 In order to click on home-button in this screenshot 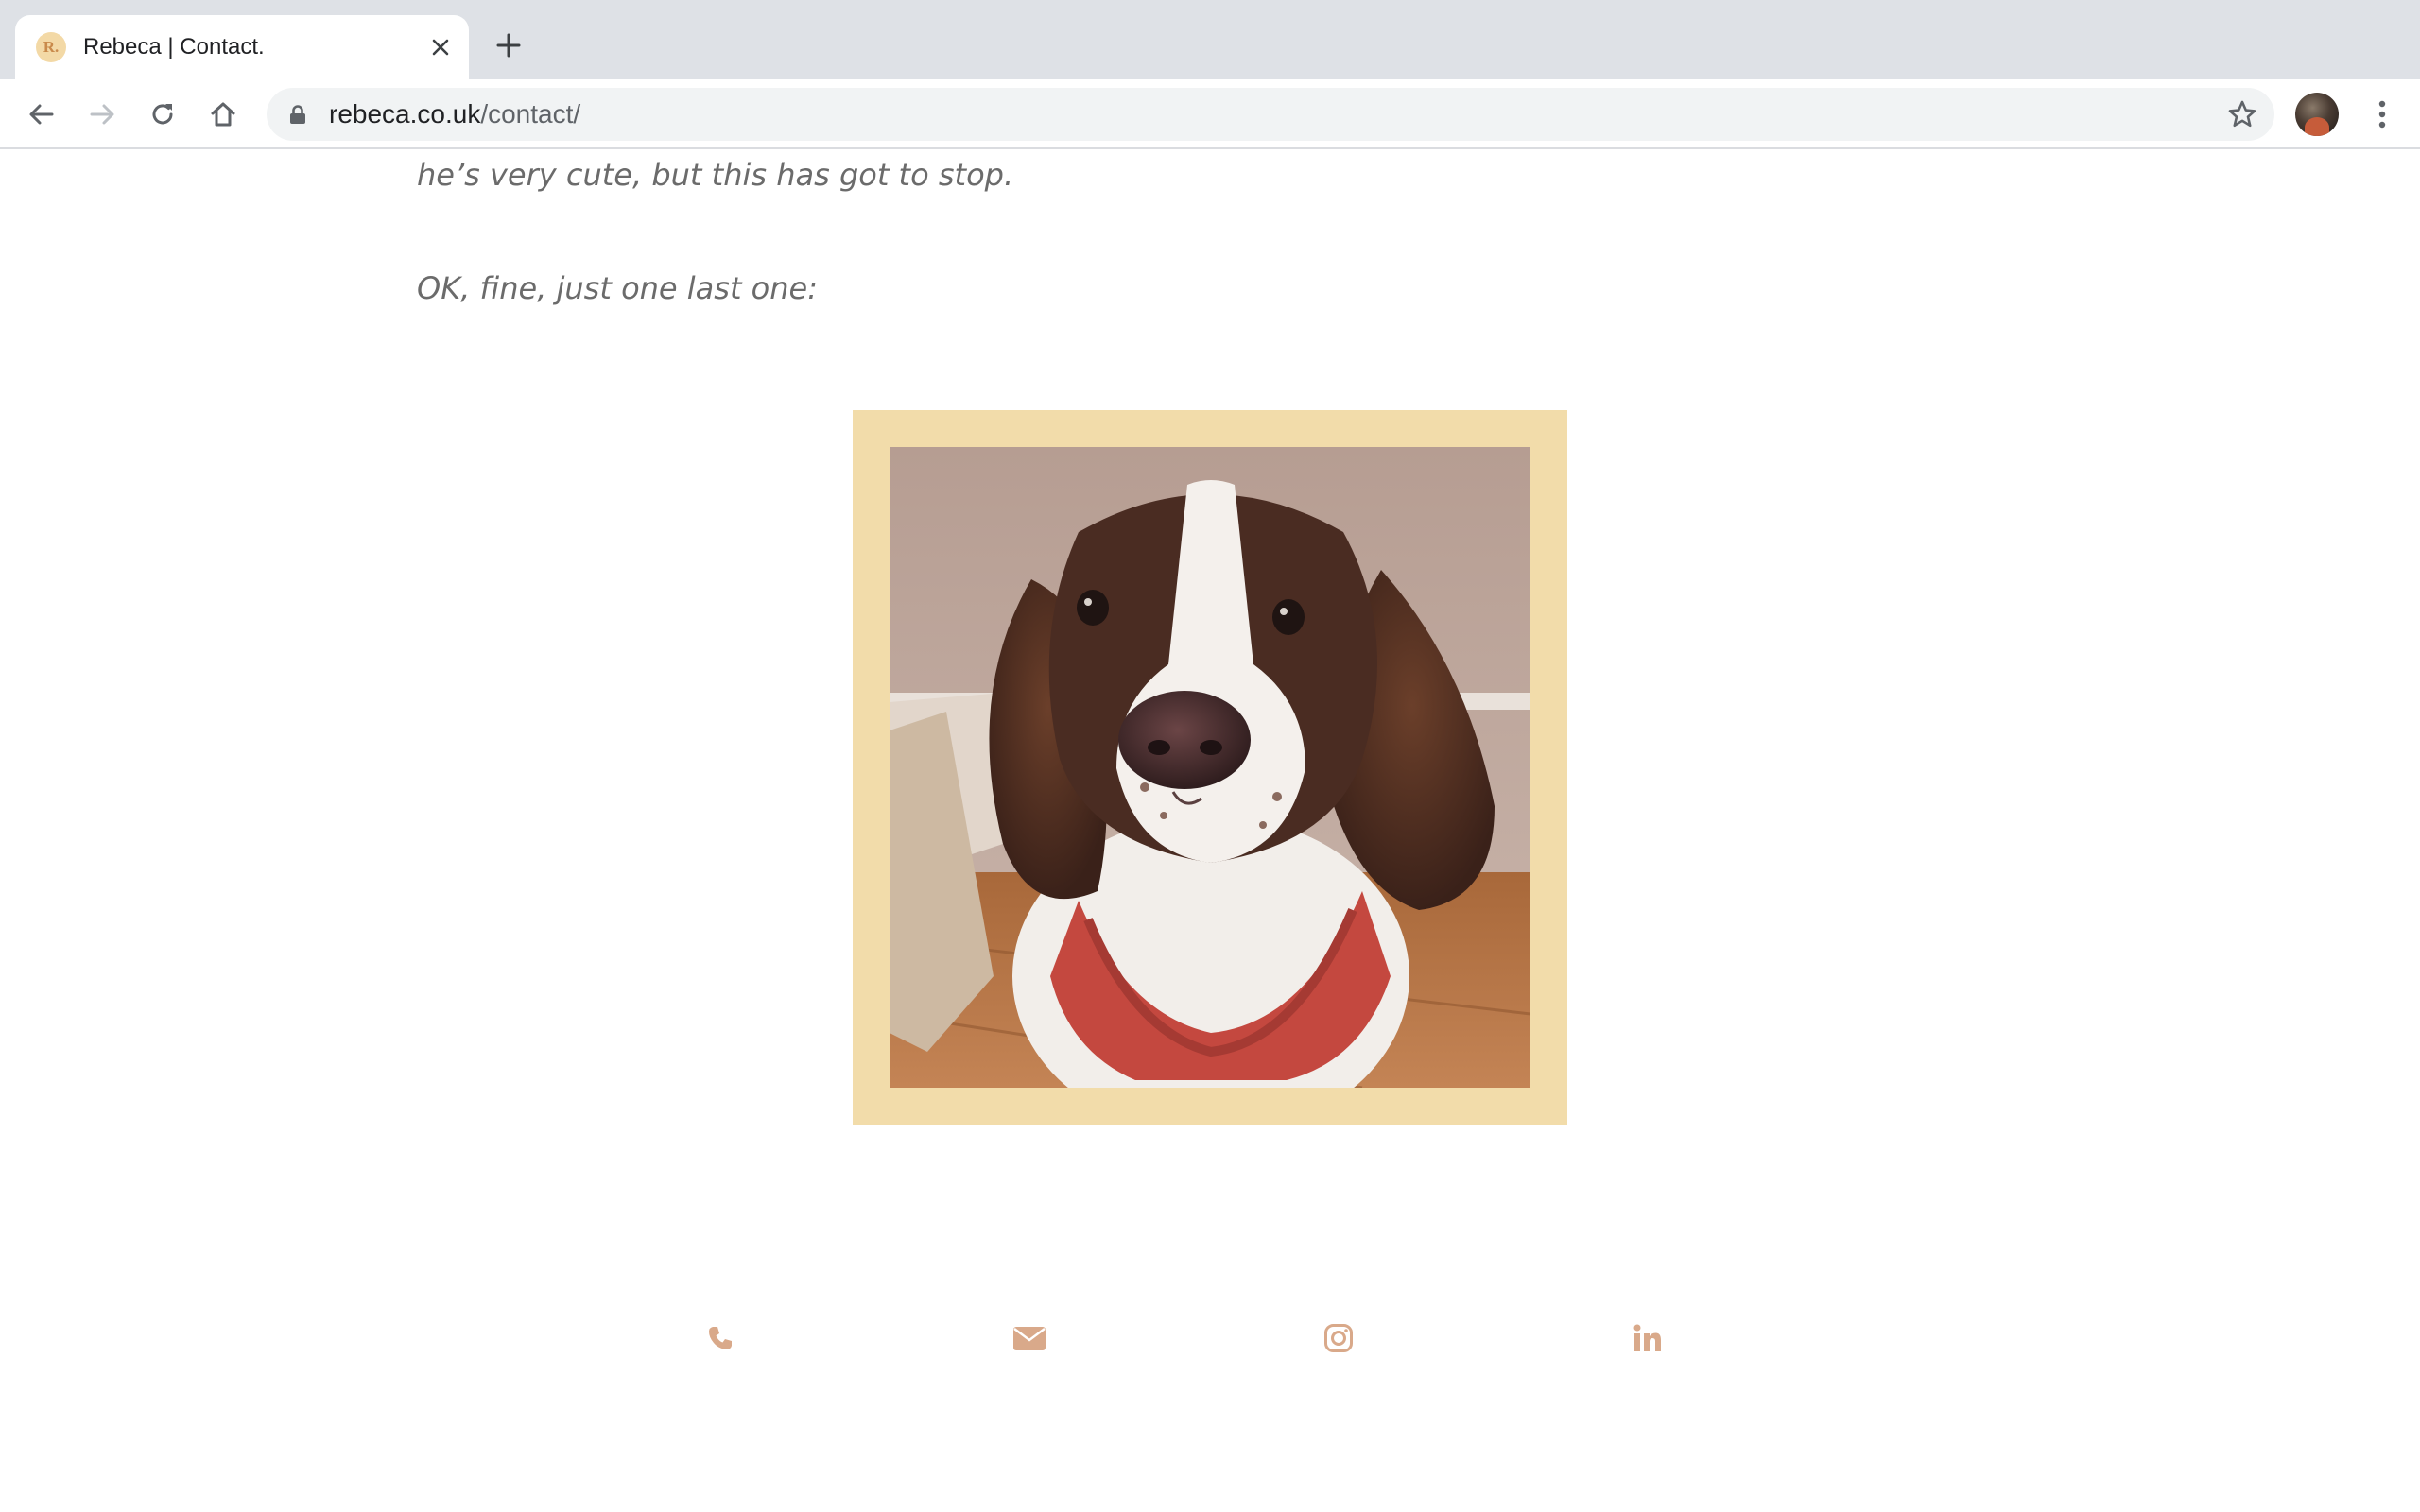, I will do `click(223, 114)`.